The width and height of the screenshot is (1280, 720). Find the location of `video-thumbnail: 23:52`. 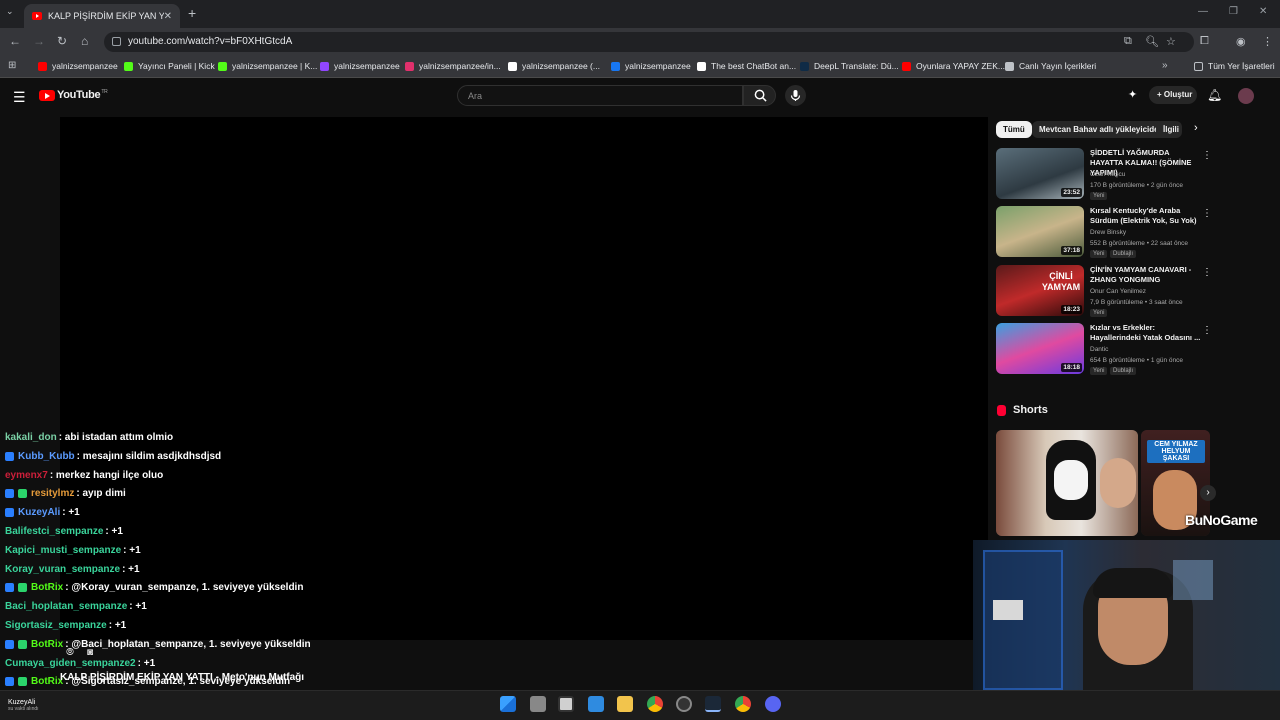

video-thumbnail: 23:52 is located at coordinates (1040, 173).